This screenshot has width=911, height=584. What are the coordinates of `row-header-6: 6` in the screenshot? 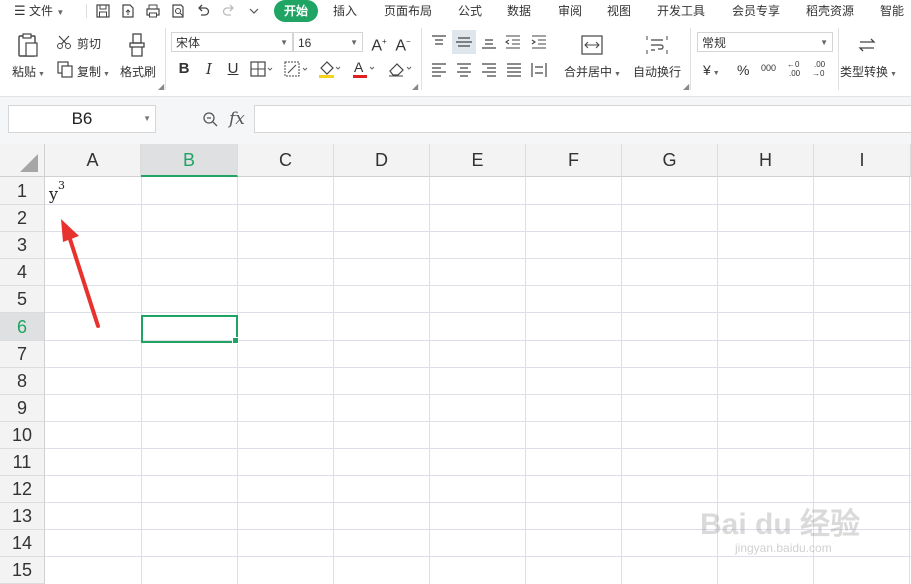 It's located at (22, 327).